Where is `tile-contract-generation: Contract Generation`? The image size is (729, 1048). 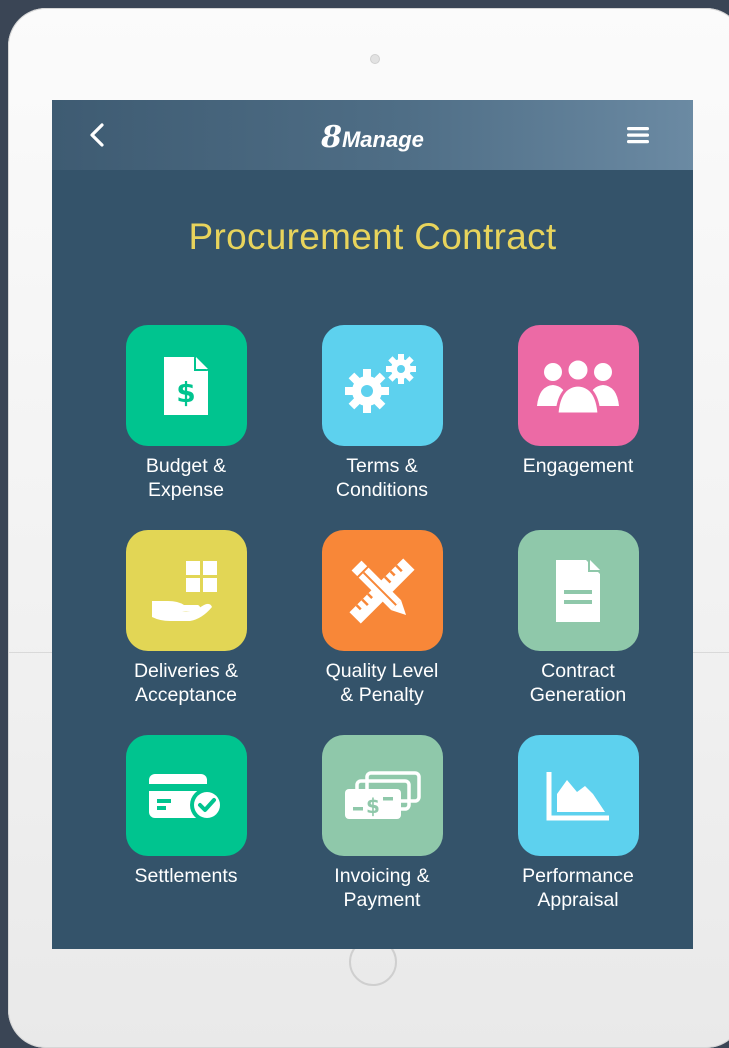
tile-contract-generation: Contract Generation is located at coordinates (578, 618).